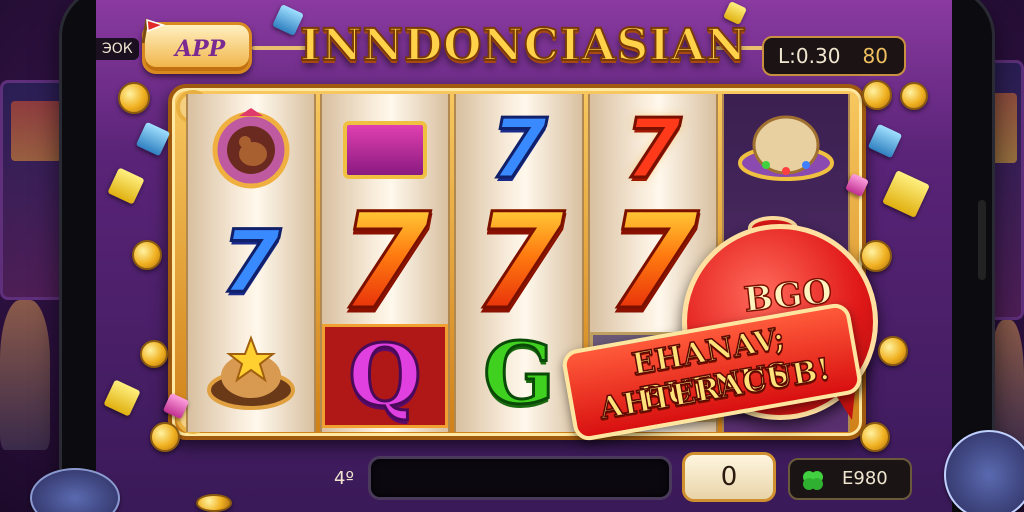 The image size is (1024, 512). Describe the element at coordinates (385, 150) in the screenshot. I see `purple-box-tile` at that location.